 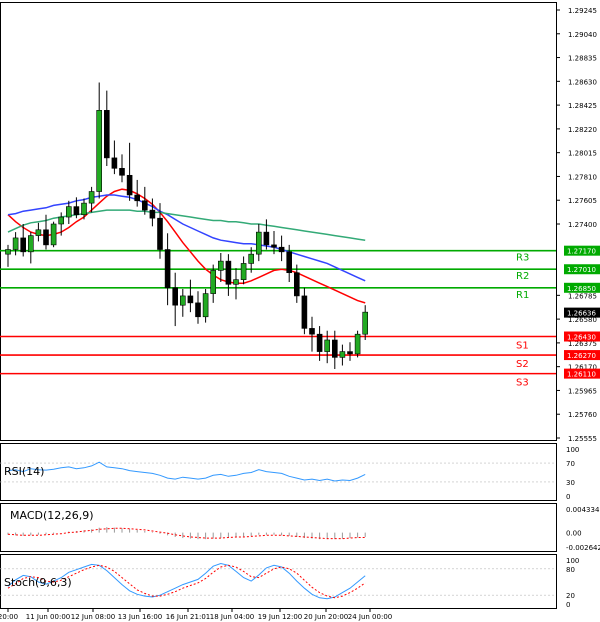 What do you see at coordinates (24, 471) in the screenshot?
I see `rsi-label: RSI(14)` at bounding box center [24, 471].